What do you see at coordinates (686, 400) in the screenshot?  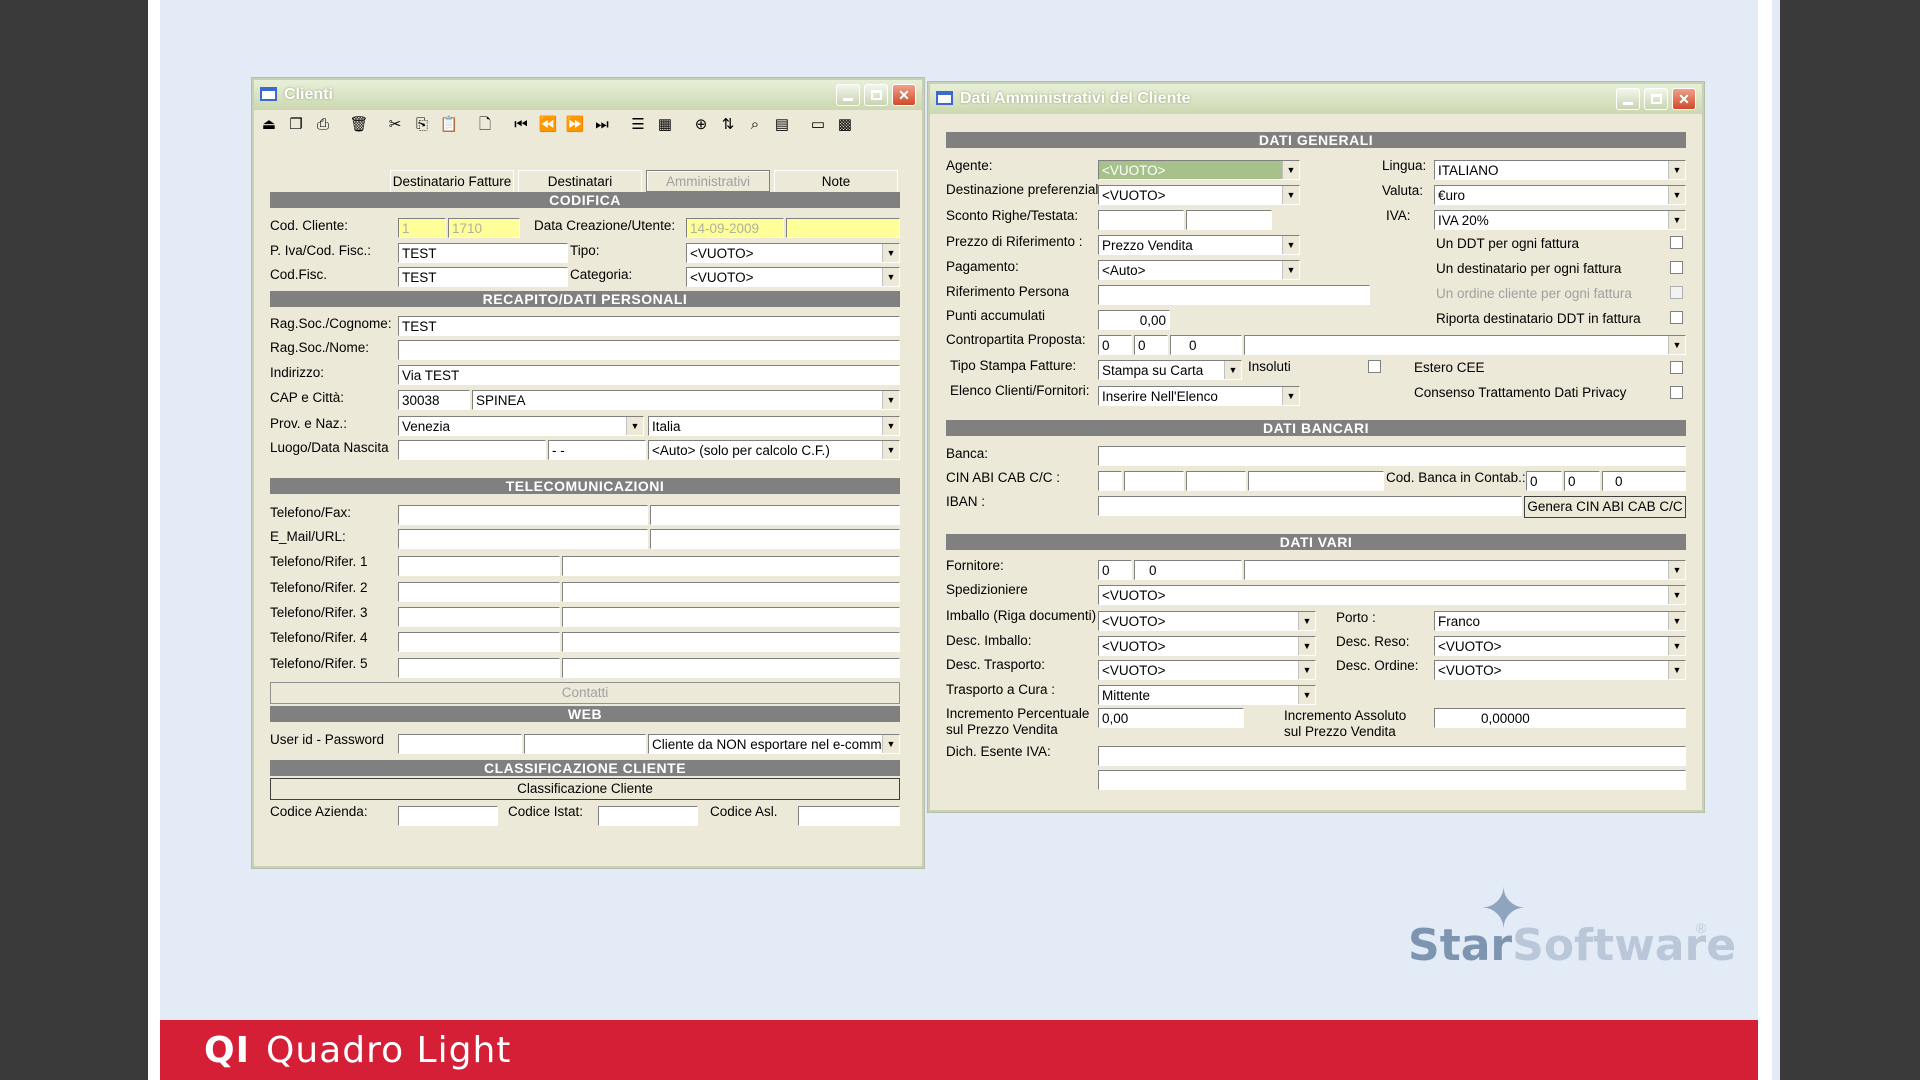 I see `citta-select: SPINEA ▼` at bounding box center [686, 400].